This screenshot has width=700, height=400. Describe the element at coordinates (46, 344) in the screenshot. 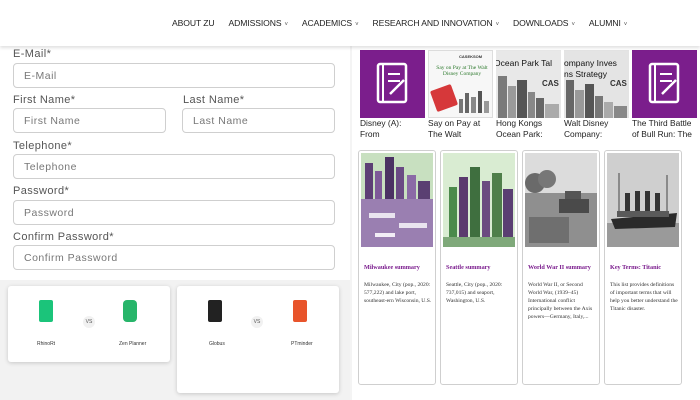

I see `comparison-left-name: RhinoRt` at that location.